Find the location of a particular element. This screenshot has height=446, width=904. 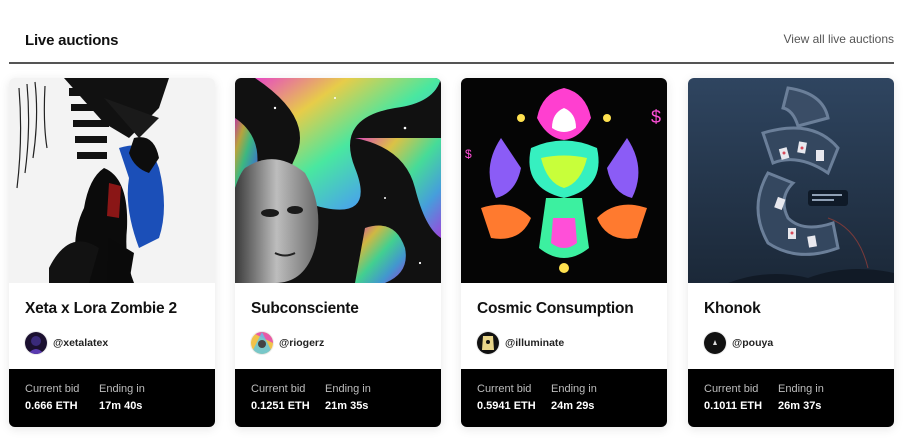

ending-in: Ending in 24m 29s is located at coordinates (574, 398).